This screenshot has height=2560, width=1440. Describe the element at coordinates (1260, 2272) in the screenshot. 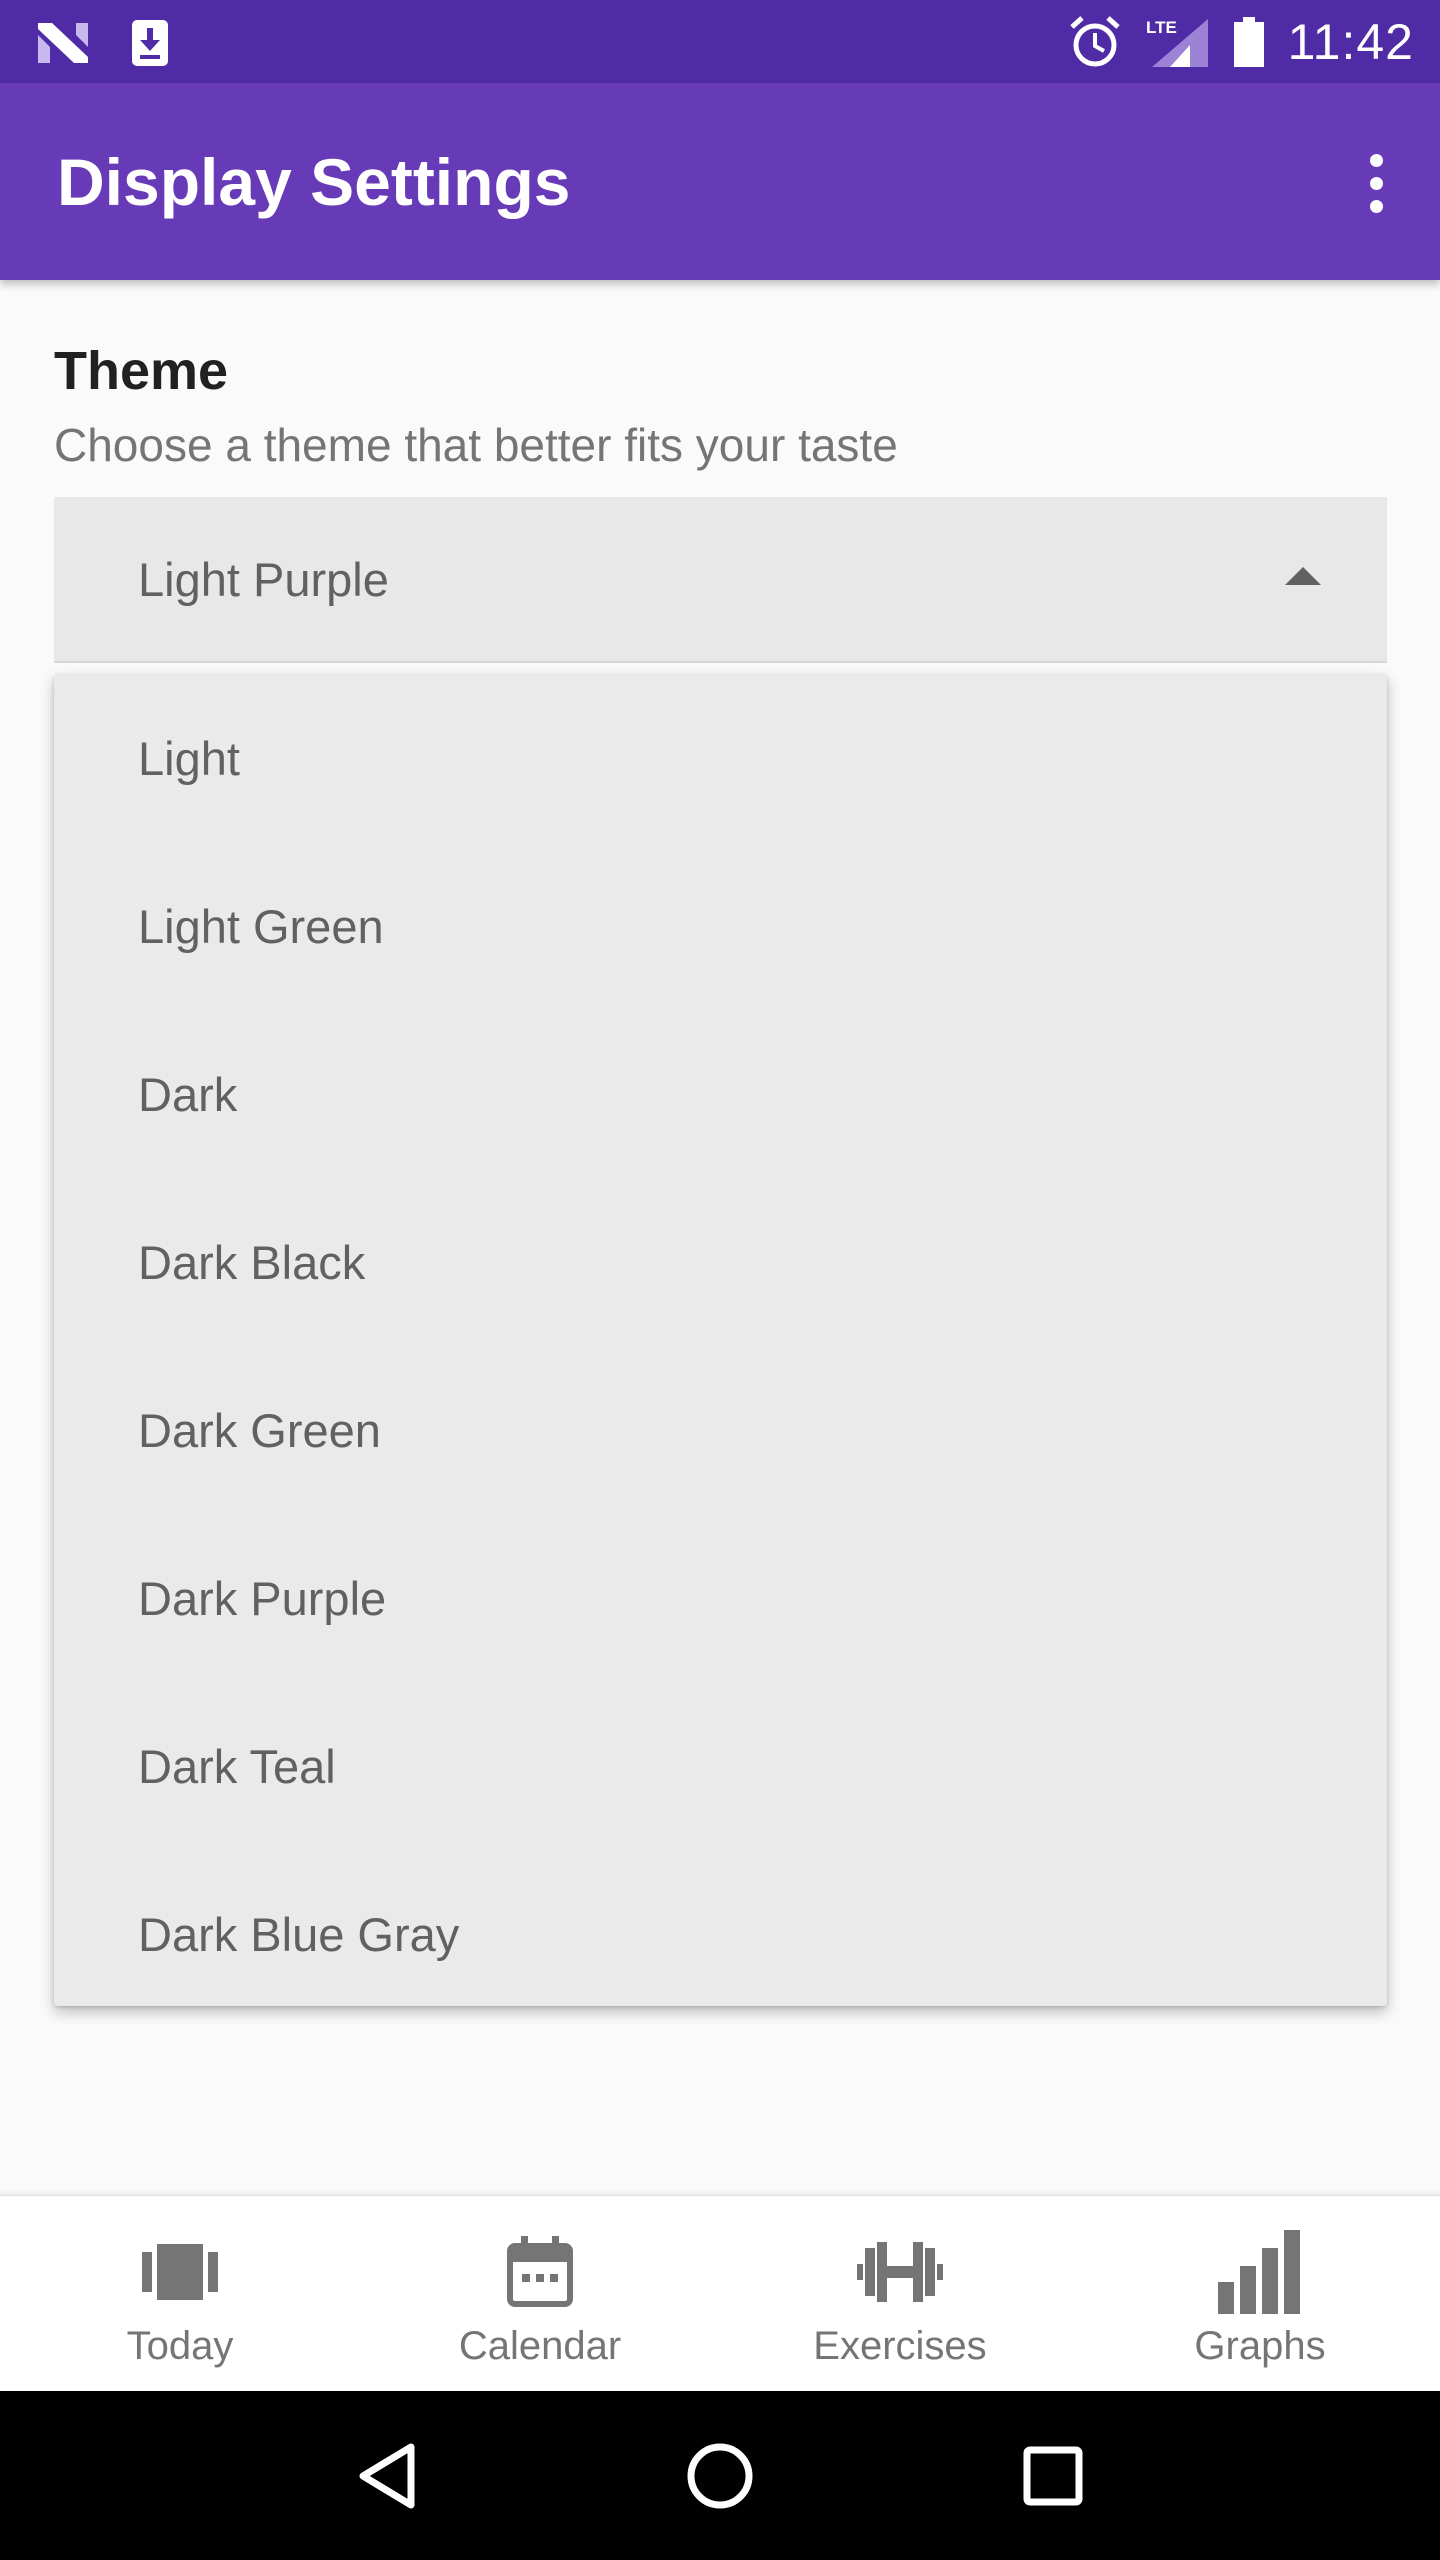

I see `bar-chart-icon` at that location.